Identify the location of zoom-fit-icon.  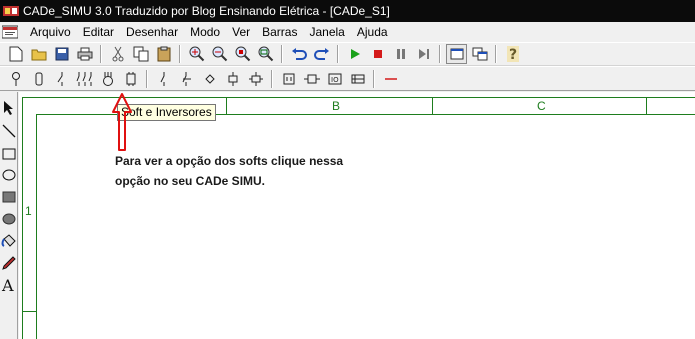
(242, 54).